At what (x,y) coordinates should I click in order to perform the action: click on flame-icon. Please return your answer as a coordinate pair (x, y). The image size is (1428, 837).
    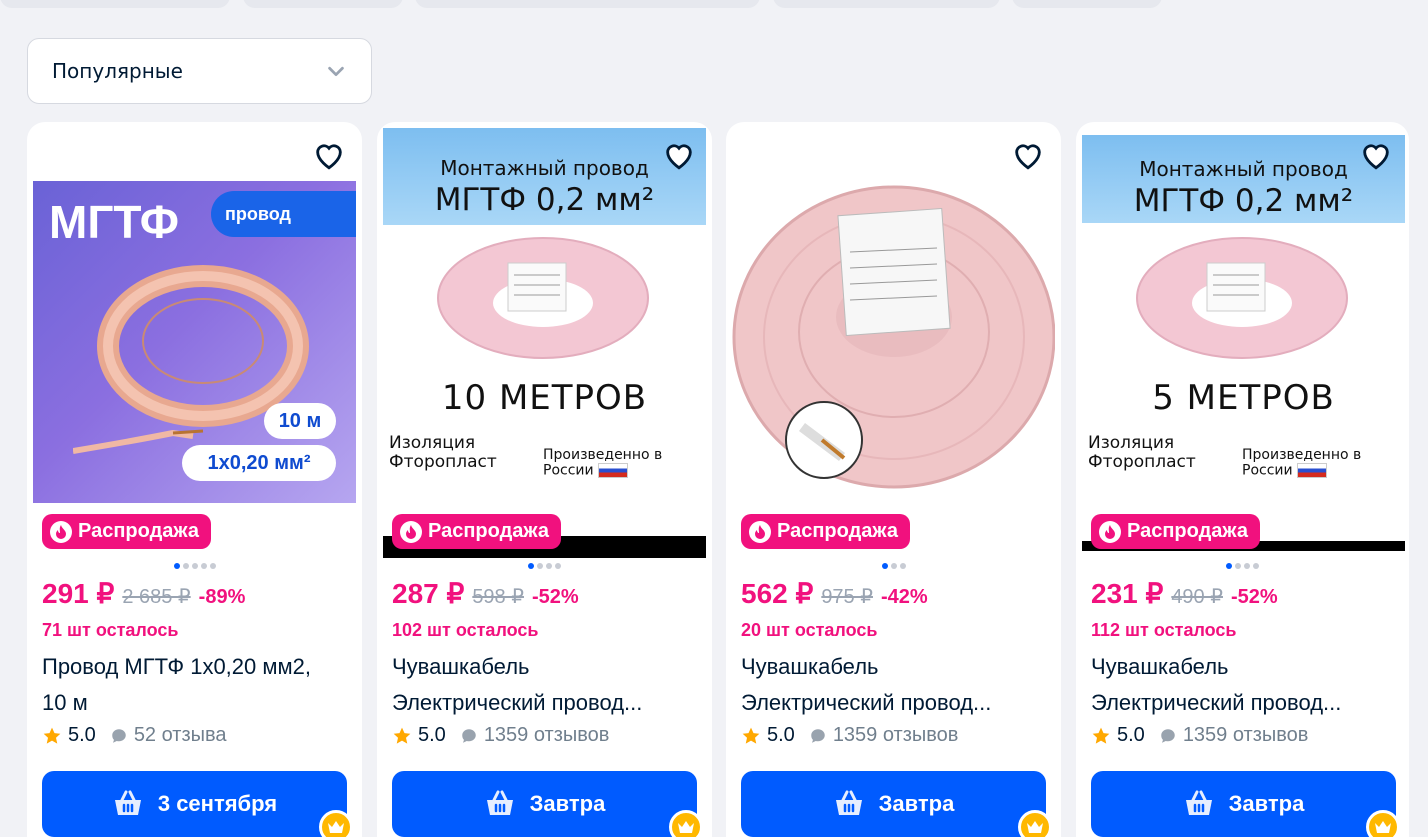
    Looking at the image, I should click on (61, 531).